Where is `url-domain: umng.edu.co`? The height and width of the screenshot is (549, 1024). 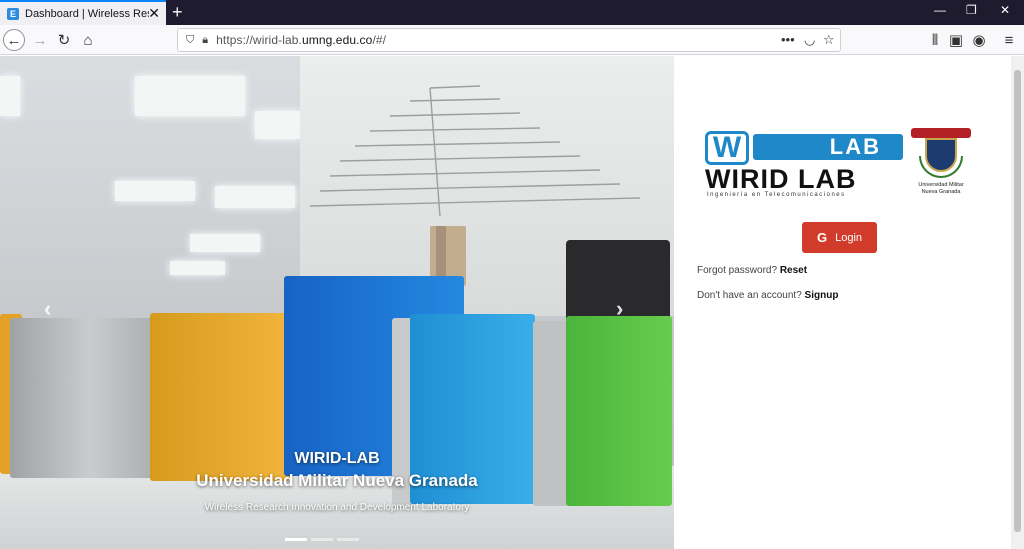 url-domain: umng.edu.co is located at coordinates (337, 40).